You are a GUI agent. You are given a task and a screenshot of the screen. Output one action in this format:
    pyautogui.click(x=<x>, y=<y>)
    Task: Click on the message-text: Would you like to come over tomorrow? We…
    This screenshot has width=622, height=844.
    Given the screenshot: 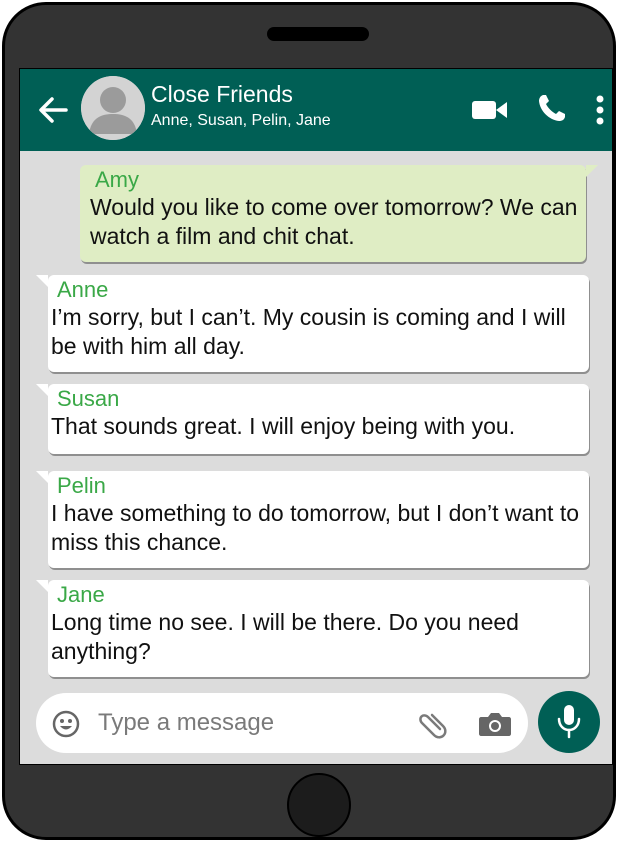 What is the action you would take?
    pyautogui.click(x=334, y=221)
    